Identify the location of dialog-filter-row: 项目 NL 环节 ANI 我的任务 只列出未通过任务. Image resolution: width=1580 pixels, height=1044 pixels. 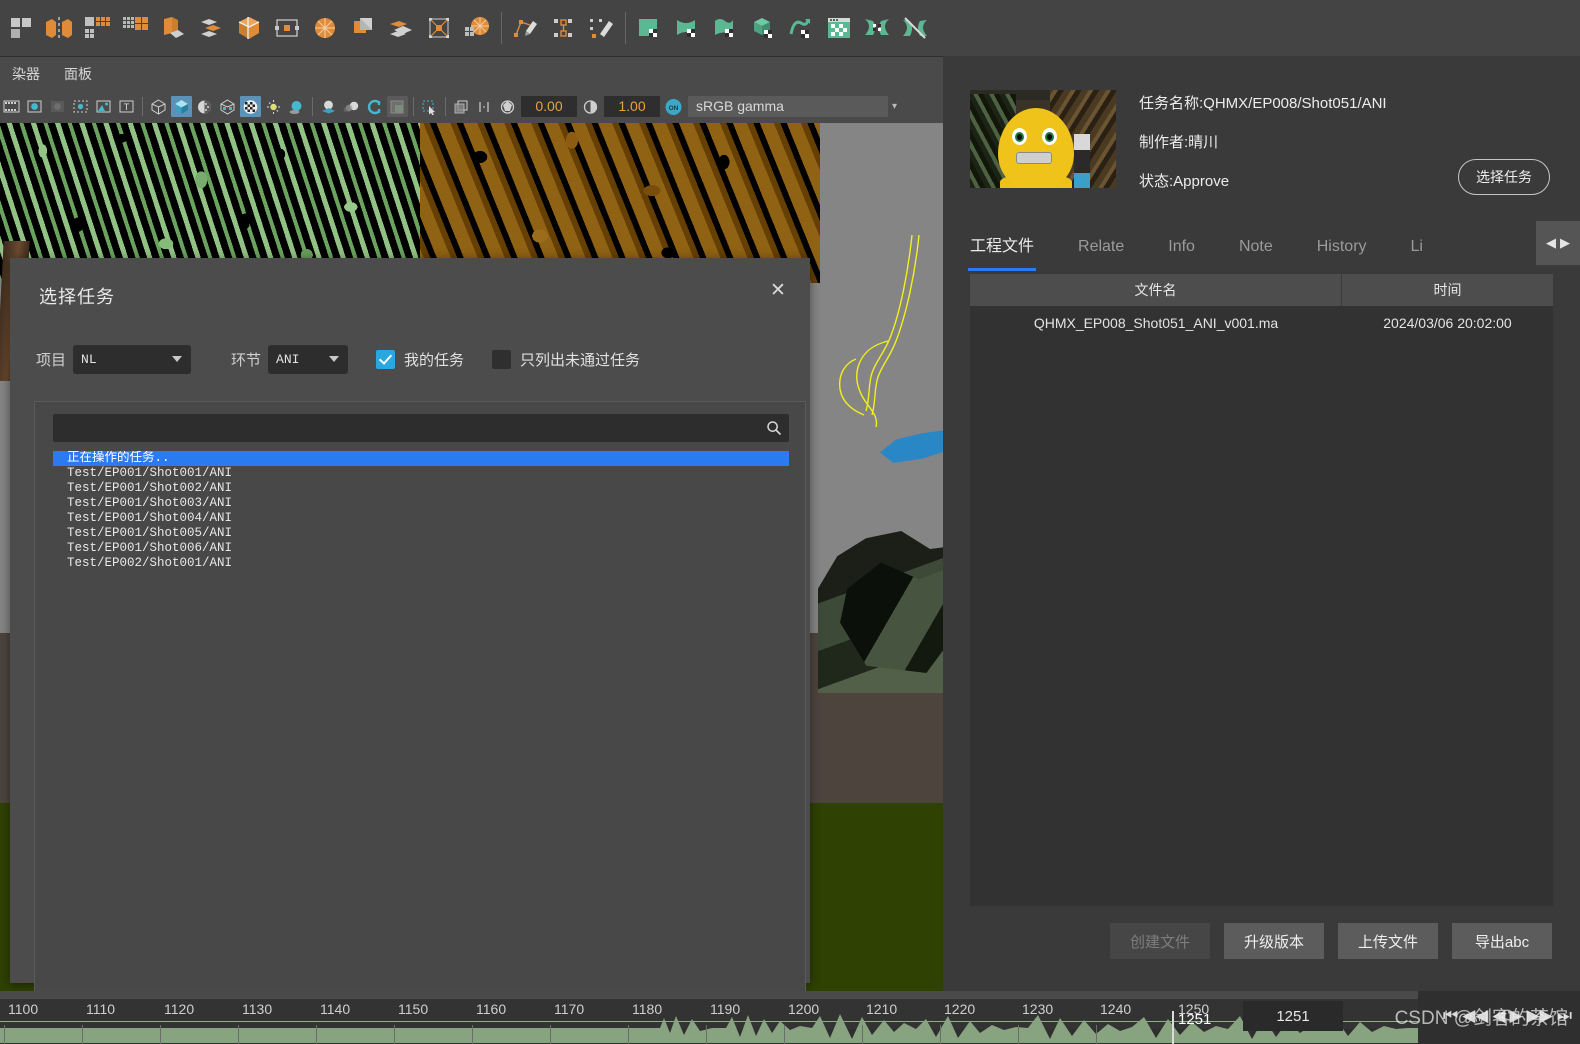
(410, 359).